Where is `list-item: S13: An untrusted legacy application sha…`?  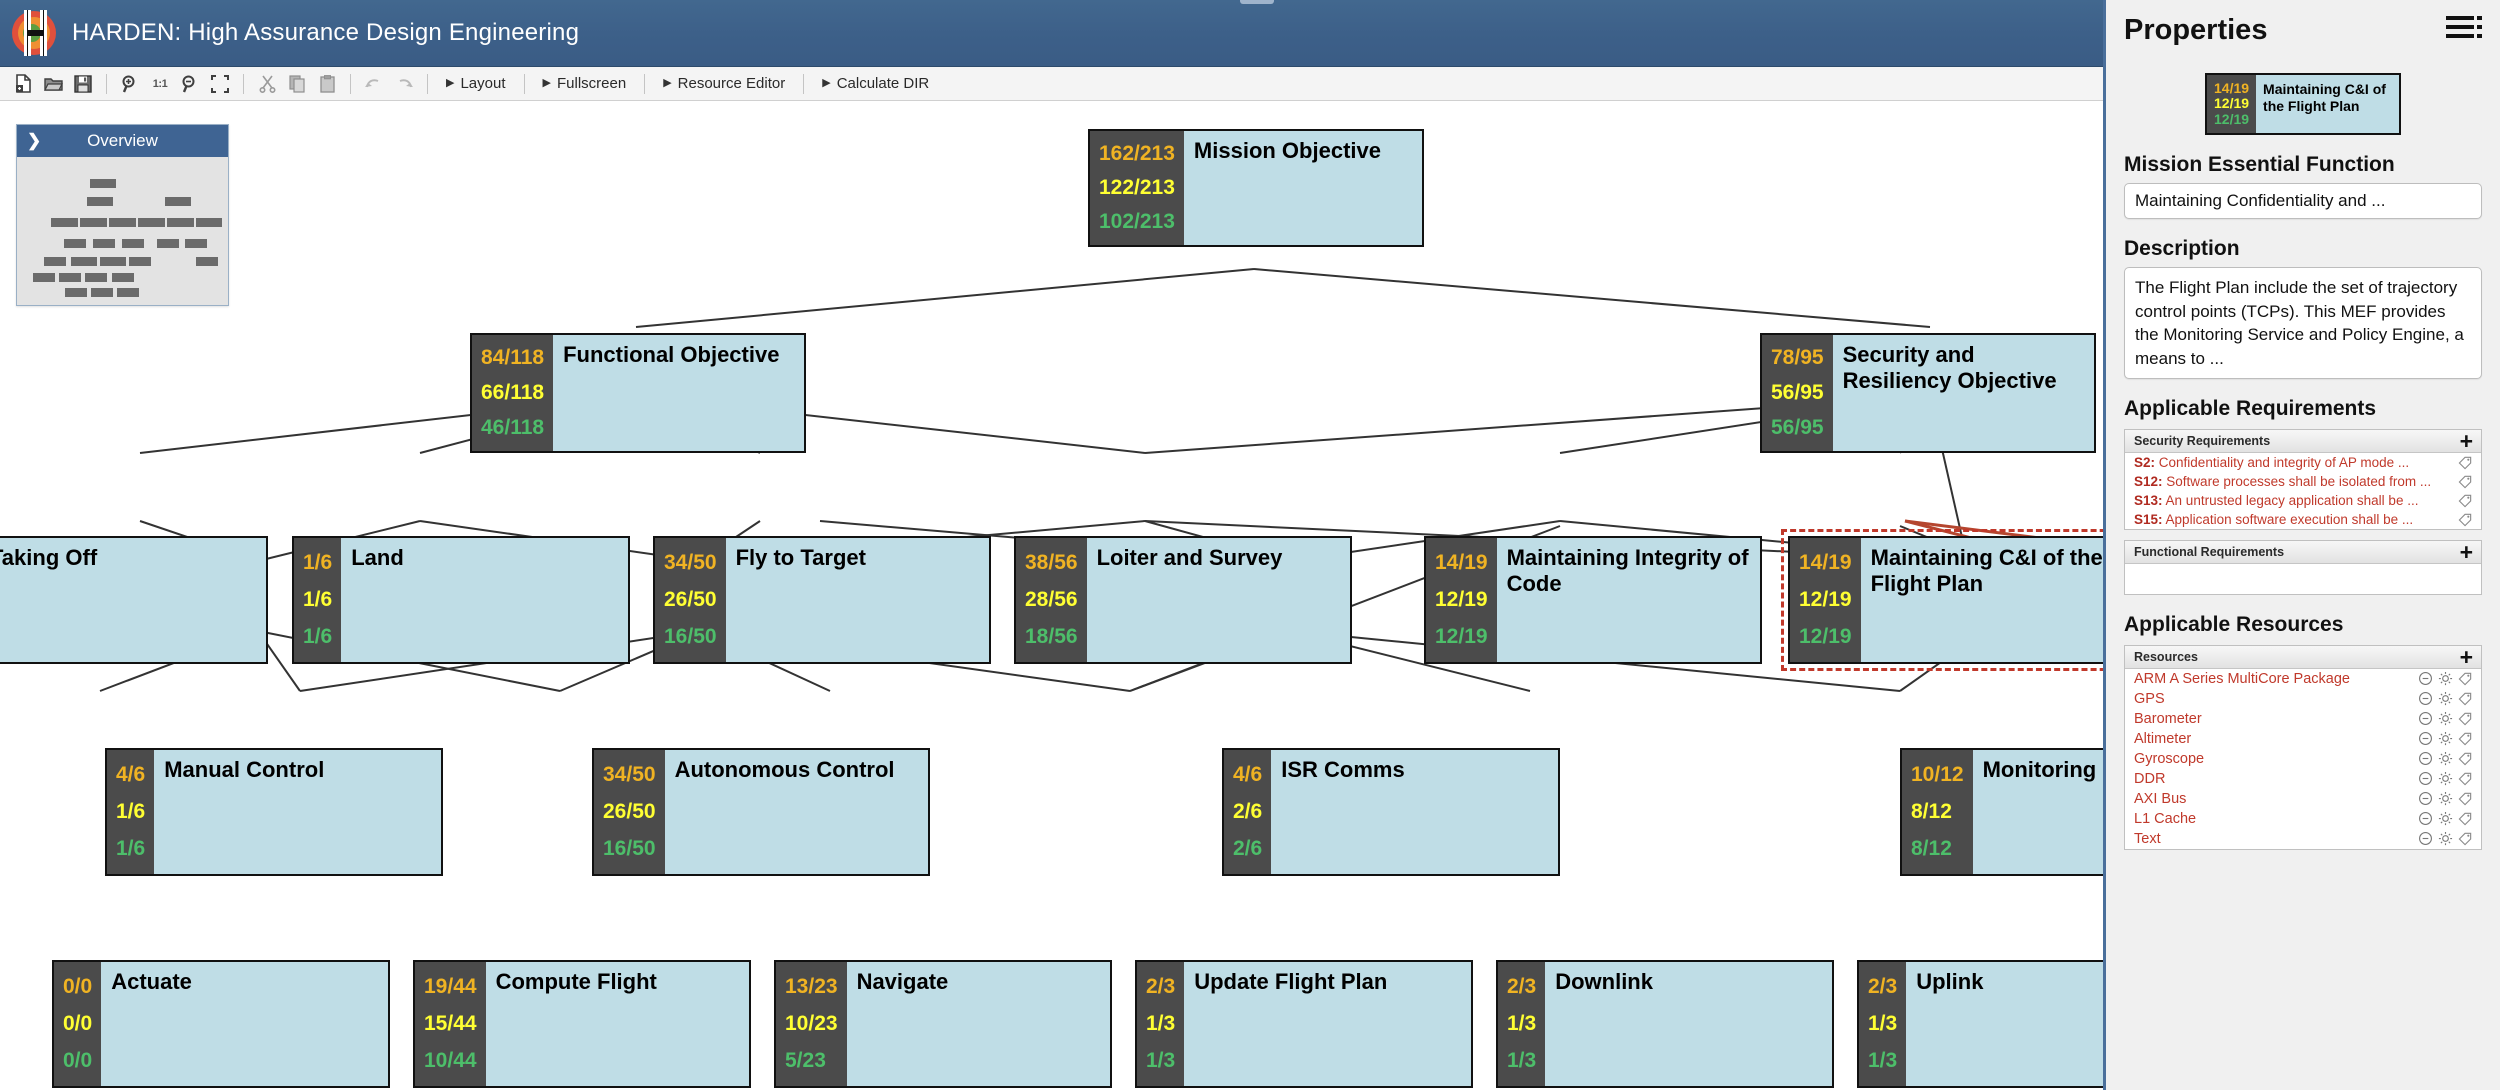 list-item: S13: An untrusted legacy application sha… is located at coordinates (2303, 500).